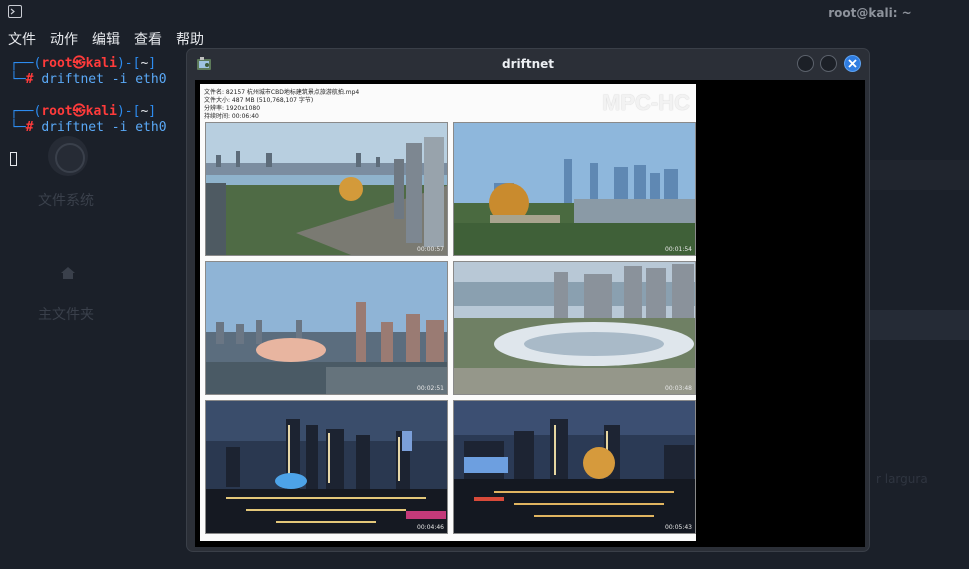 This screenshot has width=969, height=569. Describe the element at coordinates (430, 527) in the screenshot. I see `thumbnail-timestamp: 00:04:46` at that location.